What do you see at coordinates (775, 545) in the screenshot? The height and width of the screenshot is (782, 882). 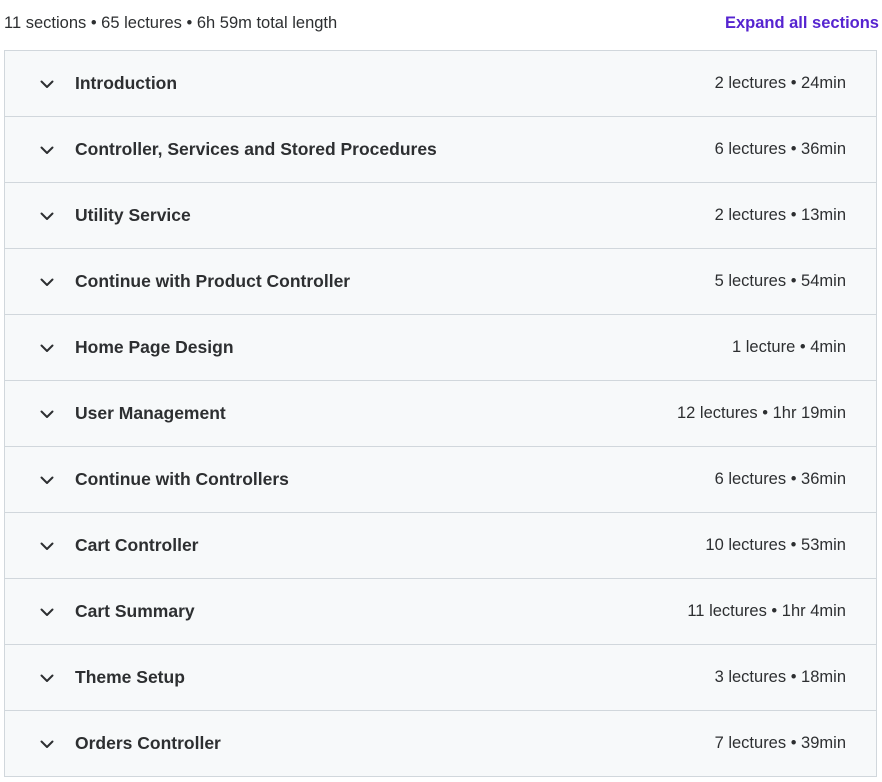 I see `section-meta: 10 lectures • 53min` at bounding box center [775, 545].